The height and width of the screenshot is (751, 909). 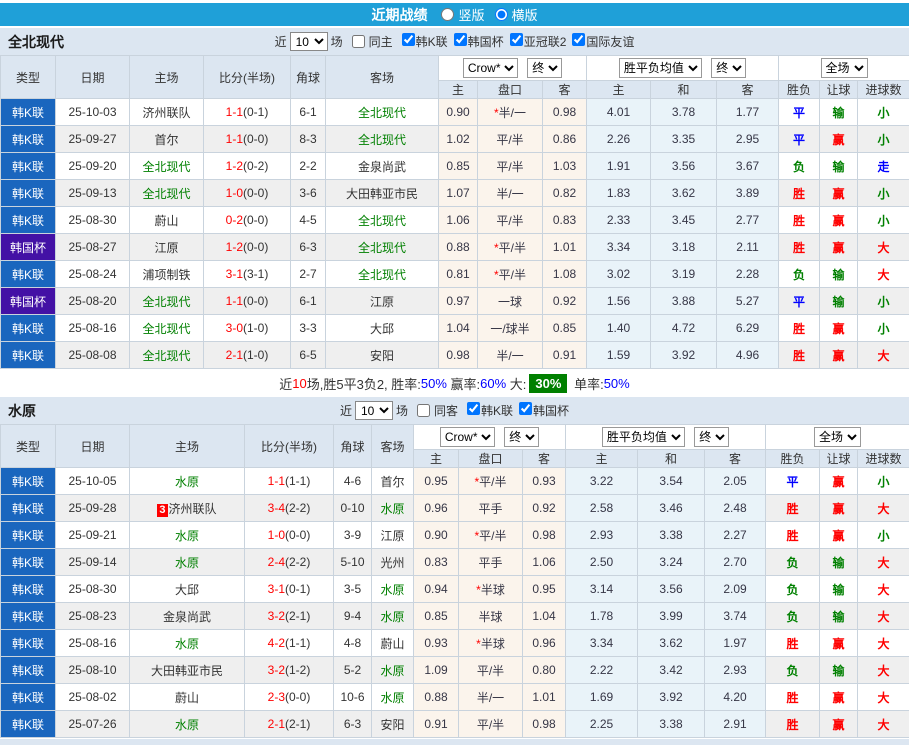 I want to click on eu-away-odds-cell: 2.77, so click(x=748, y=220).